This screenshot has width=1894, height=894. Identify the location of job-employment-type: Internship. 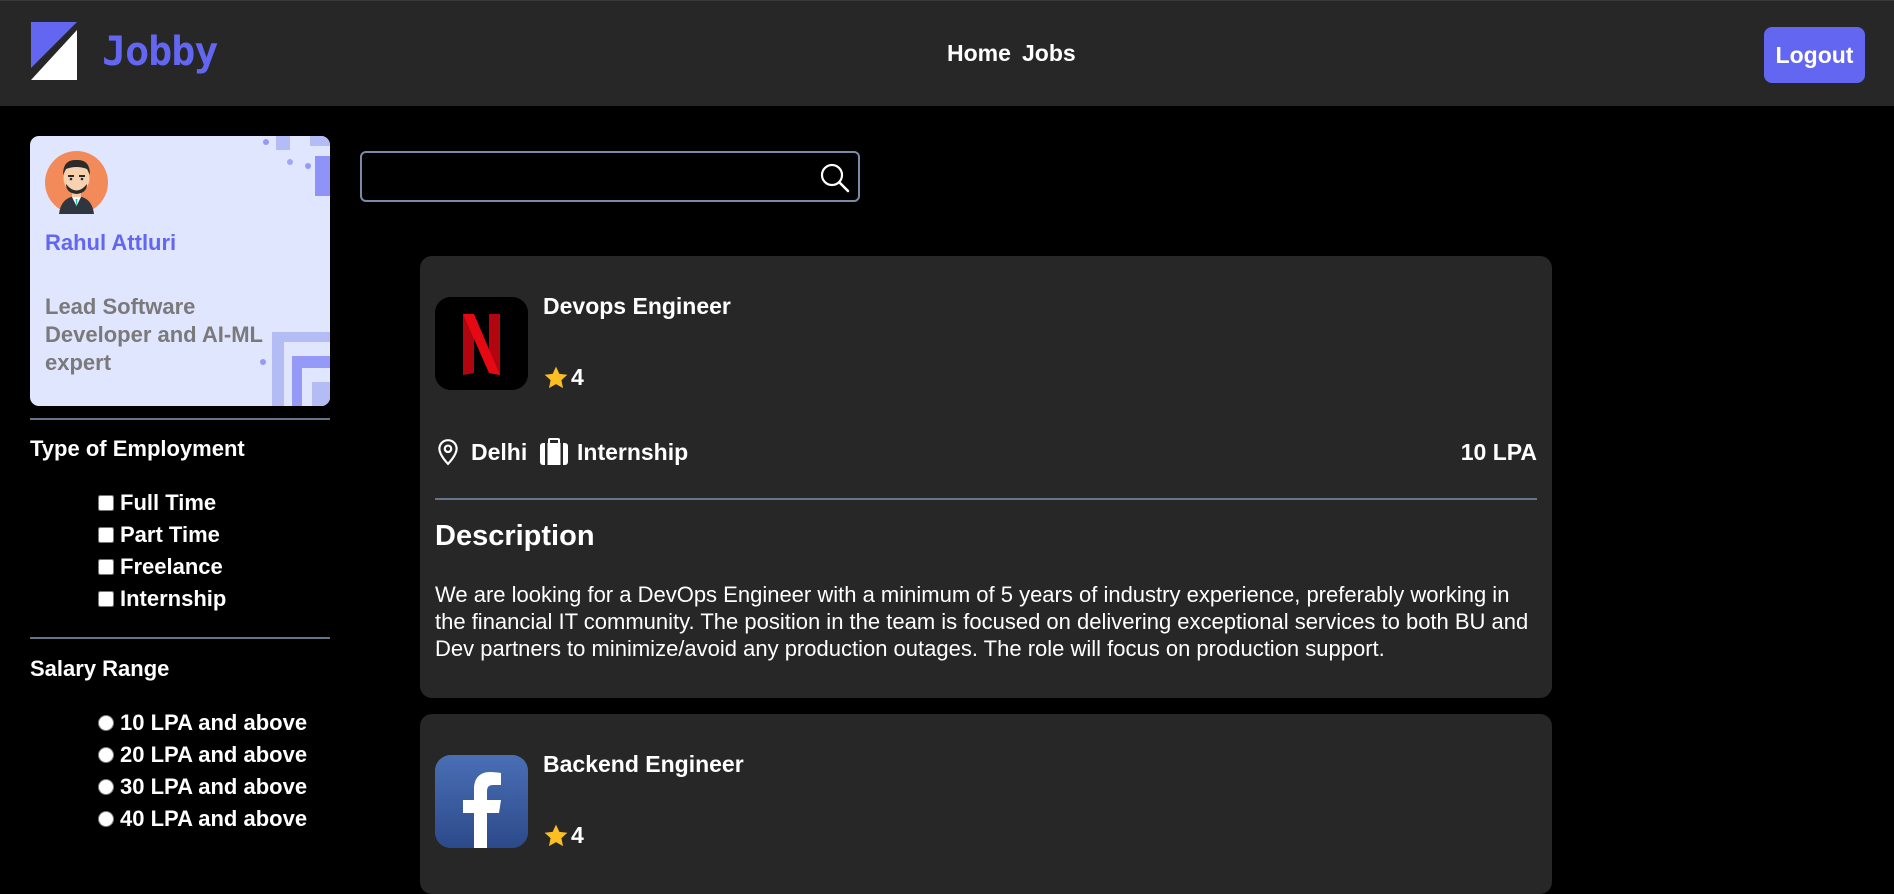
(613, 452).